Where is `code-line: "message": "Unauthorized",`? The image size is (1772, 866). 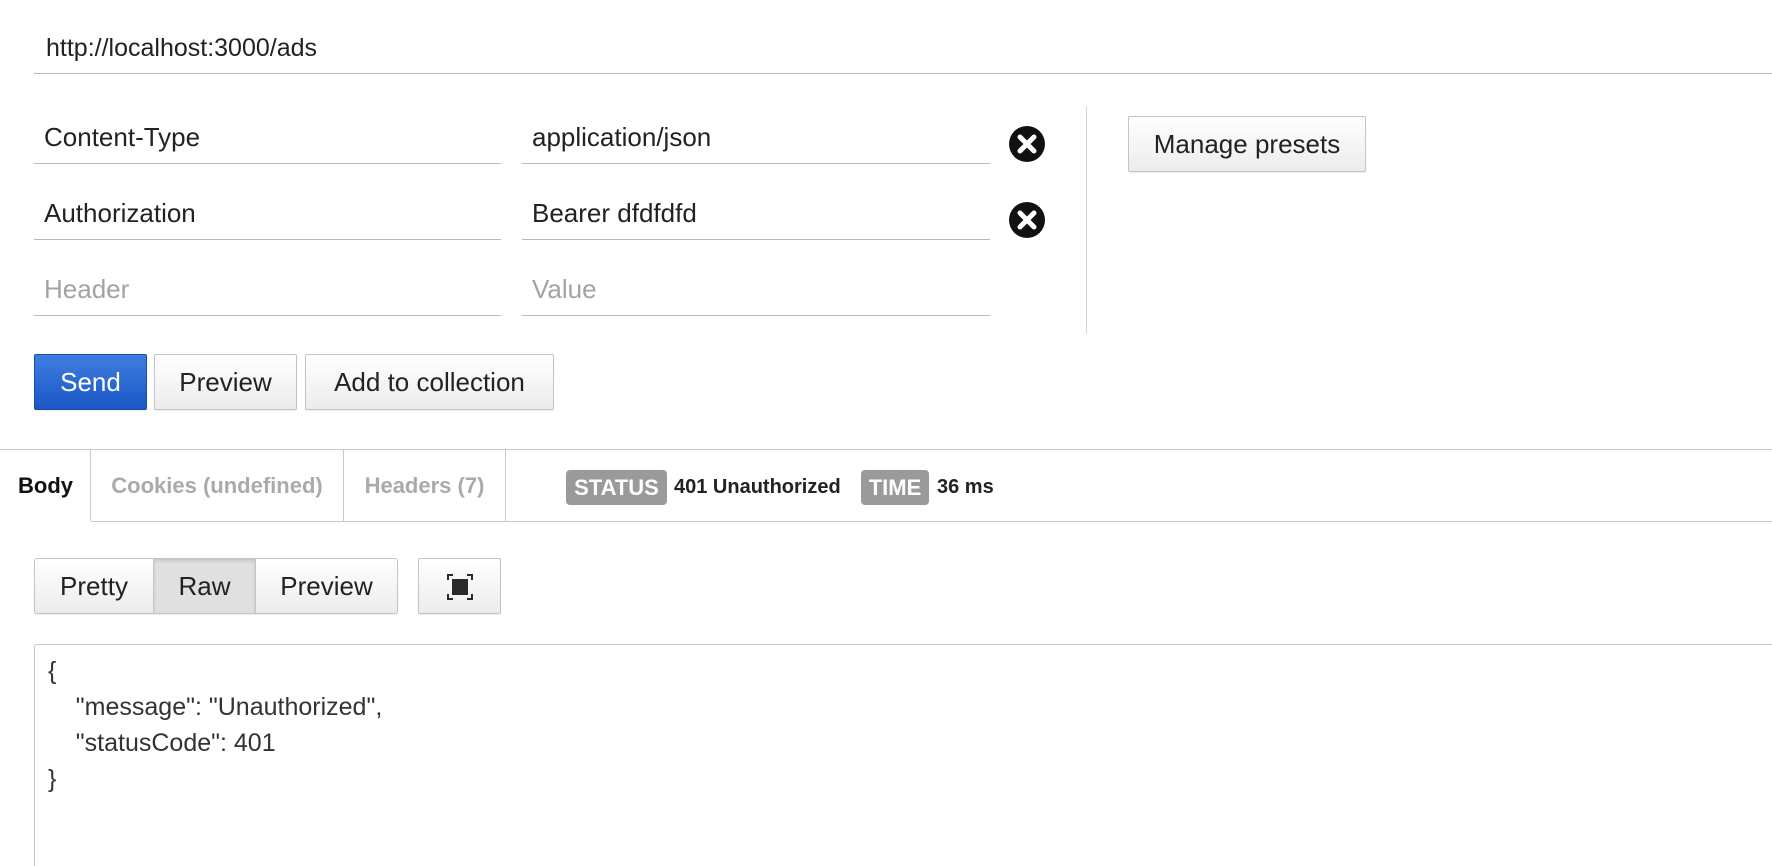 code-line: "message": "Unauthorized", is located at coordinates (215, 707).